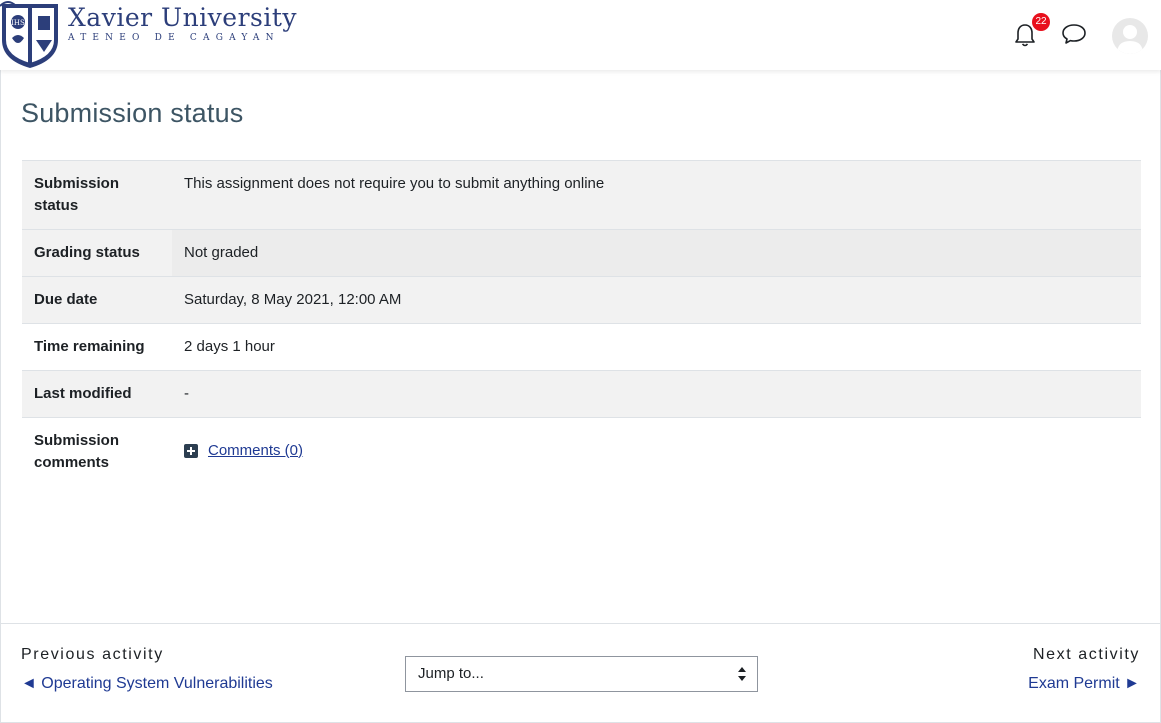  Describe the element at coordinates (191, 450) in the screenshot. I see `expand-plus-icon` at that location.